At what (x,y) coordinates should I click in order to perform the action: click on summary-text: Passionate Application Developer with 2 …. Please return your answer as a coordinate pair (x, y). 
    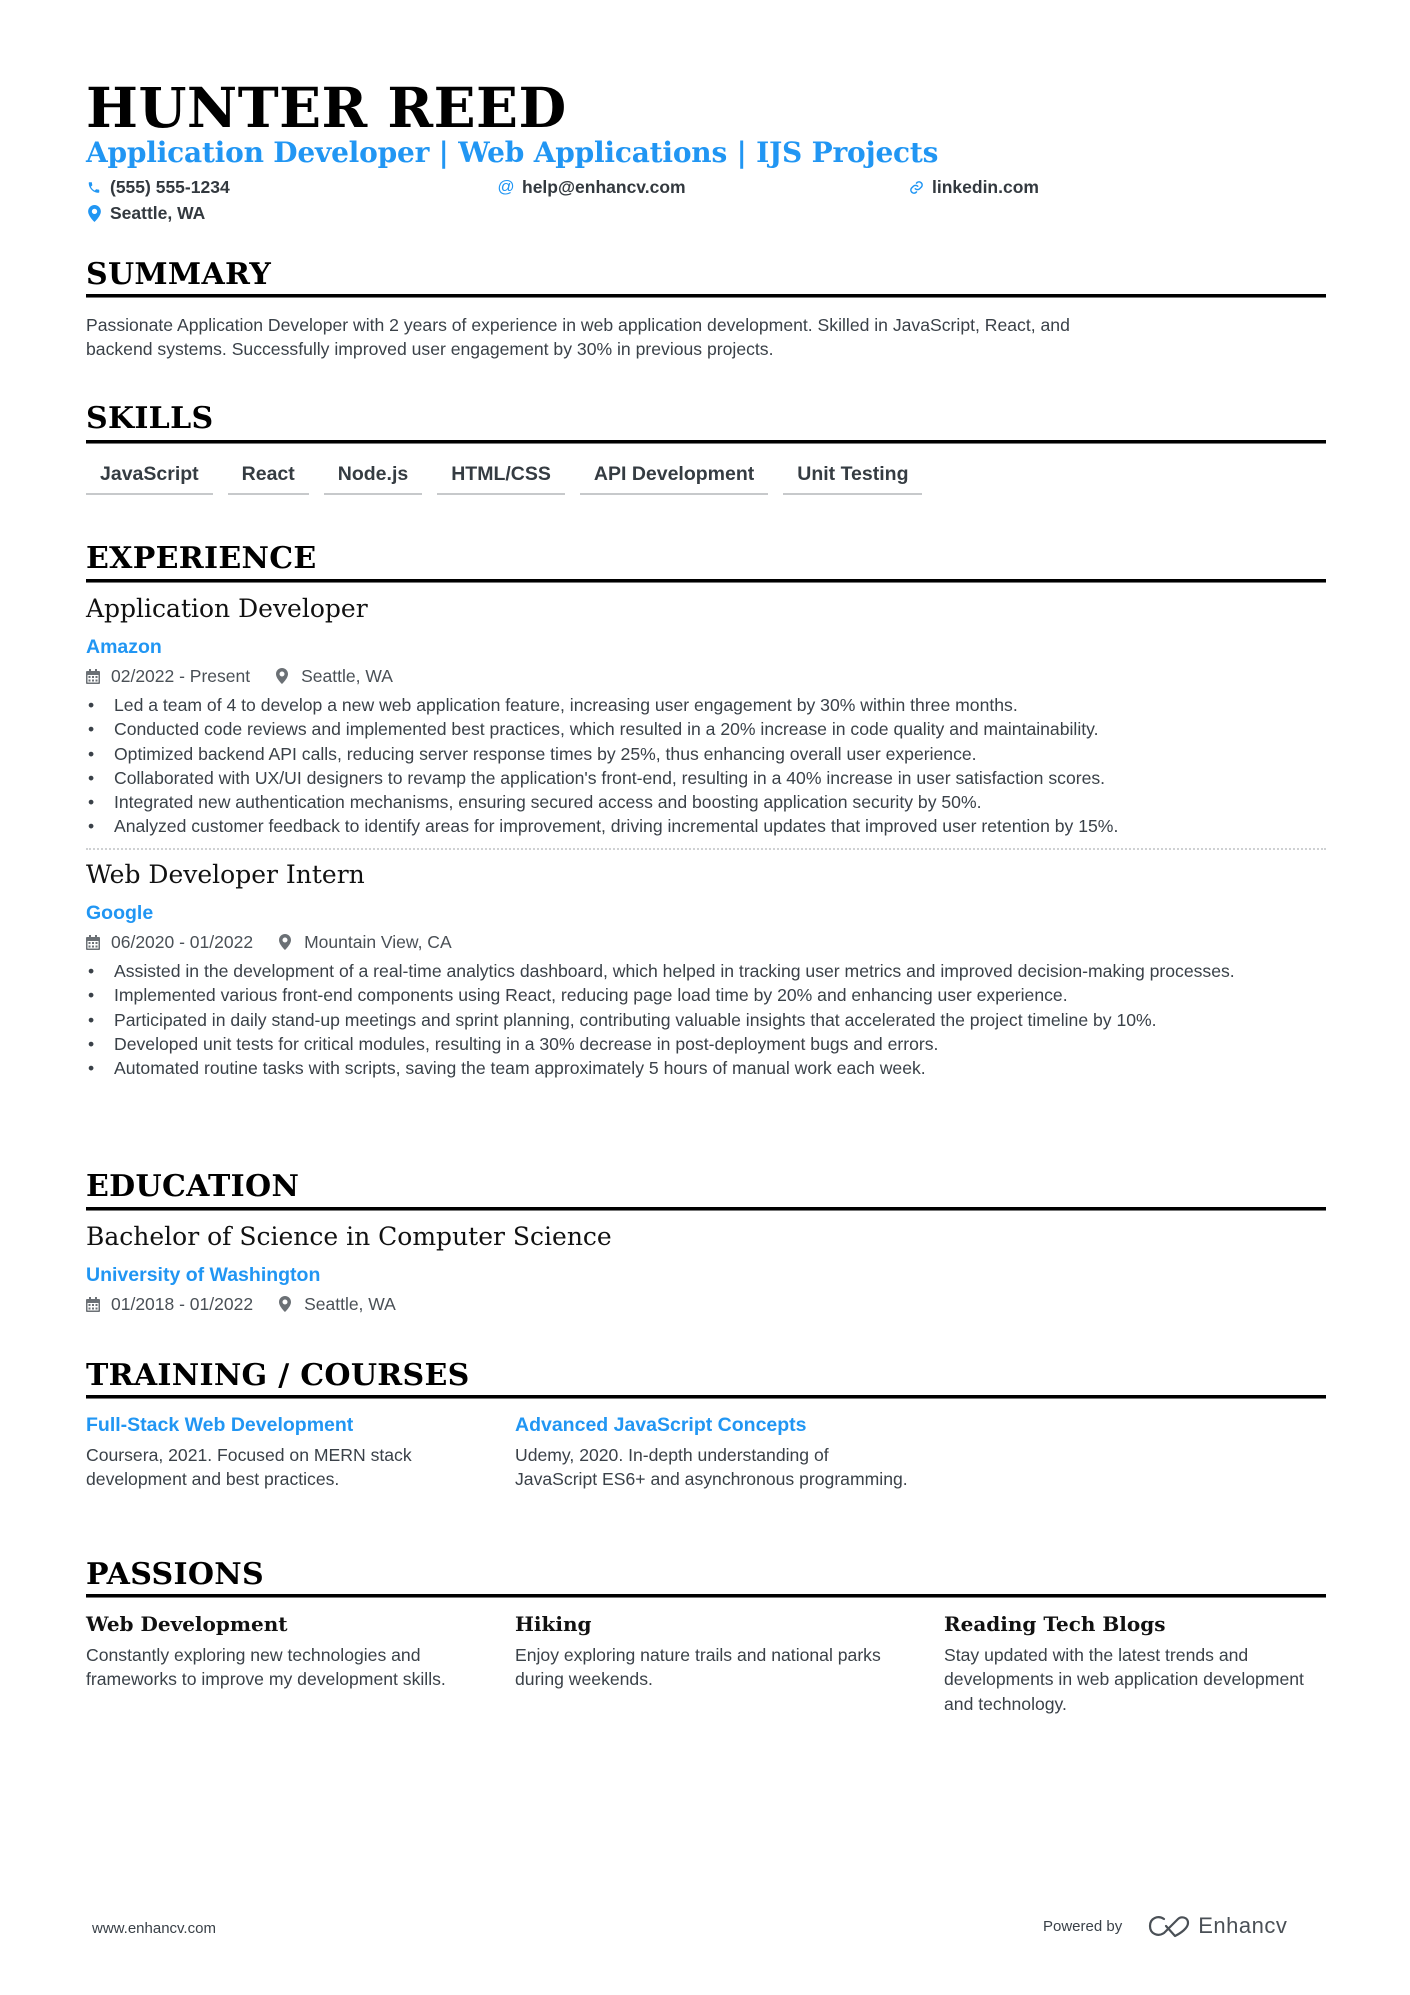
    Looking at the image, I should click on (578, 337).